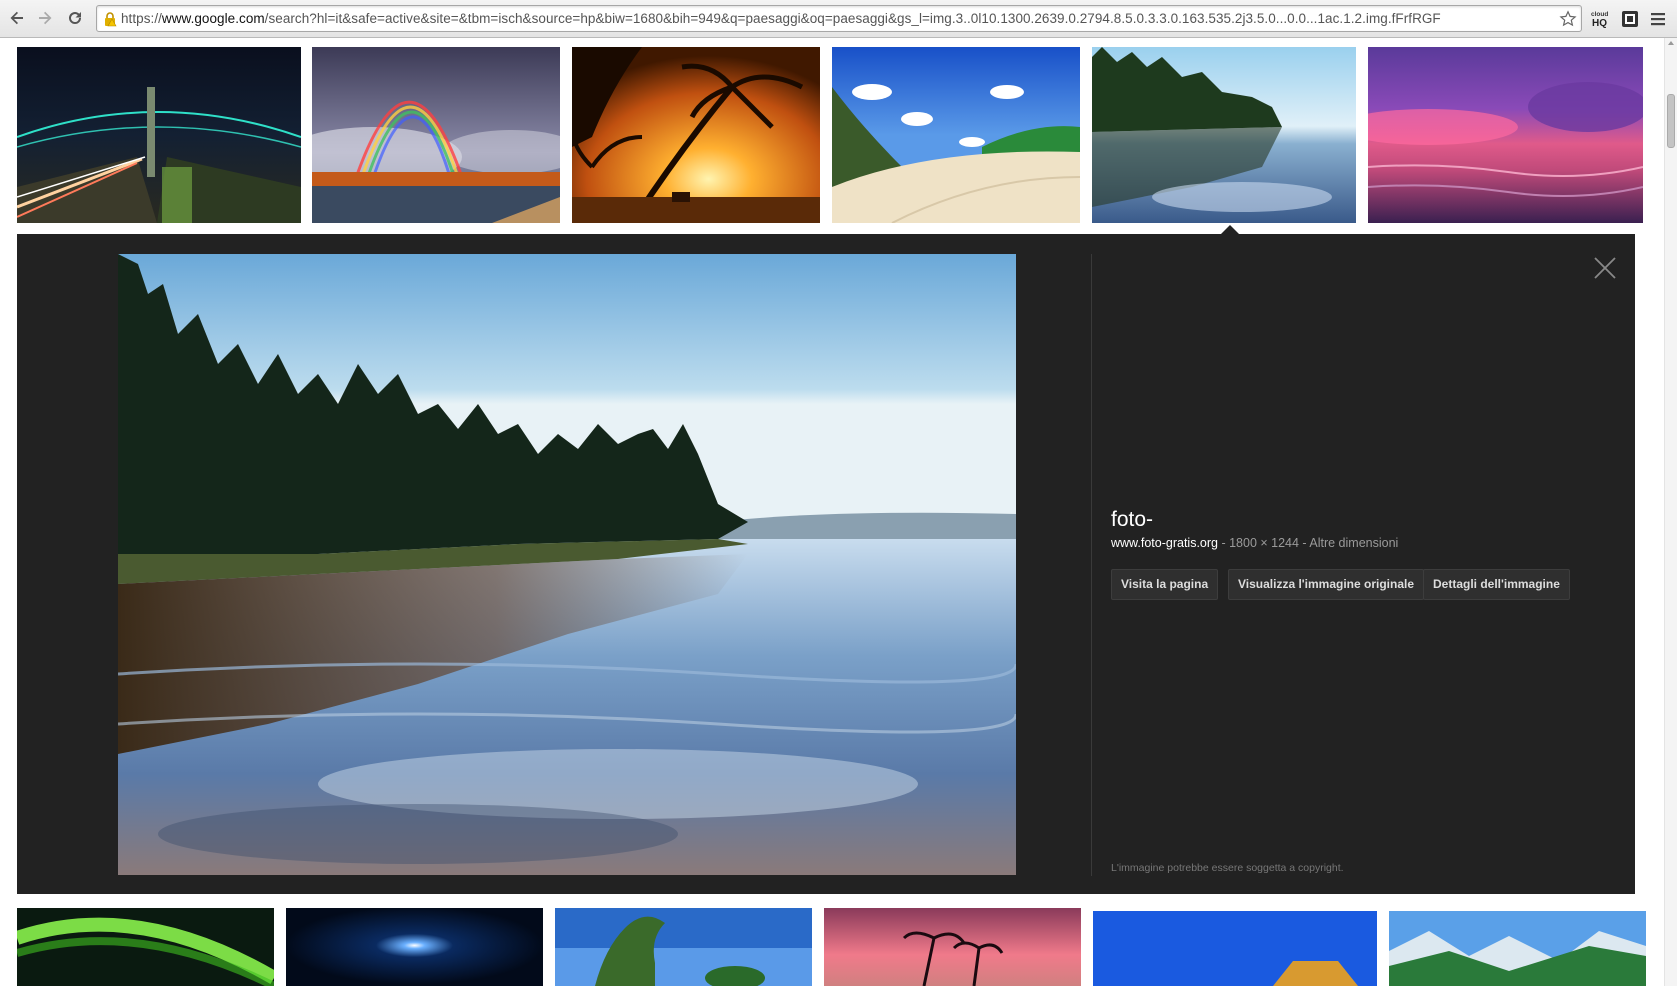 Image resolution: width=1677 pixels, height=989 pixels. I want to click on reload-icon, so click(75, 18).